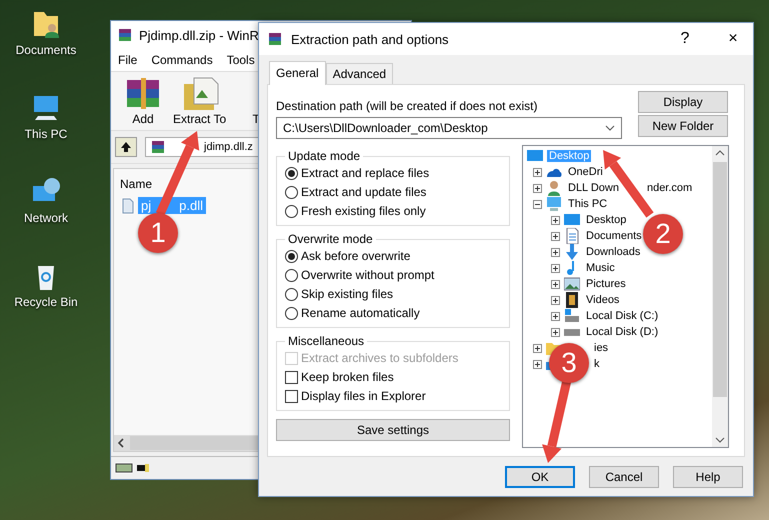 This screenshot has width=769, height=520. What do you see at coordinates (597, 364) in the screenshot?
I see `tree-item-fragment: k` at bounding box center [597, 364].